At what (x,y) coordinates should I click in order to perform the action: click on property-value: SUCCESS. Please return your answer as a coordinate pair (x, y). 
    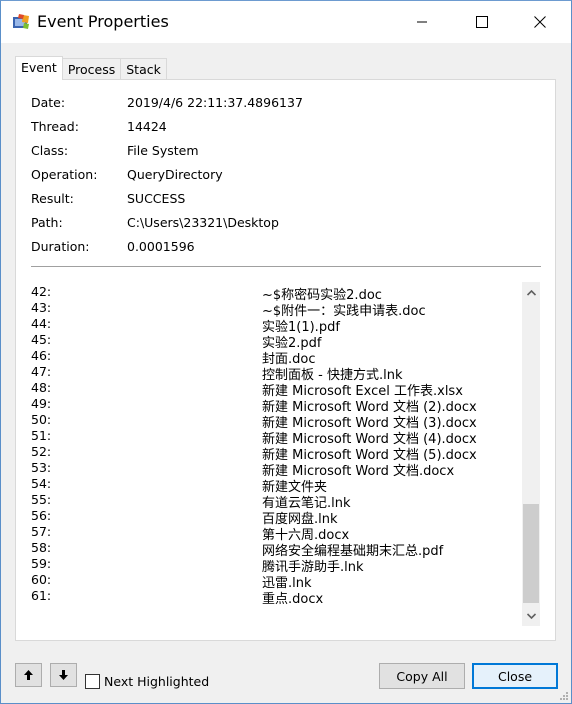
    Looking at the image, I should click on (156, 198).